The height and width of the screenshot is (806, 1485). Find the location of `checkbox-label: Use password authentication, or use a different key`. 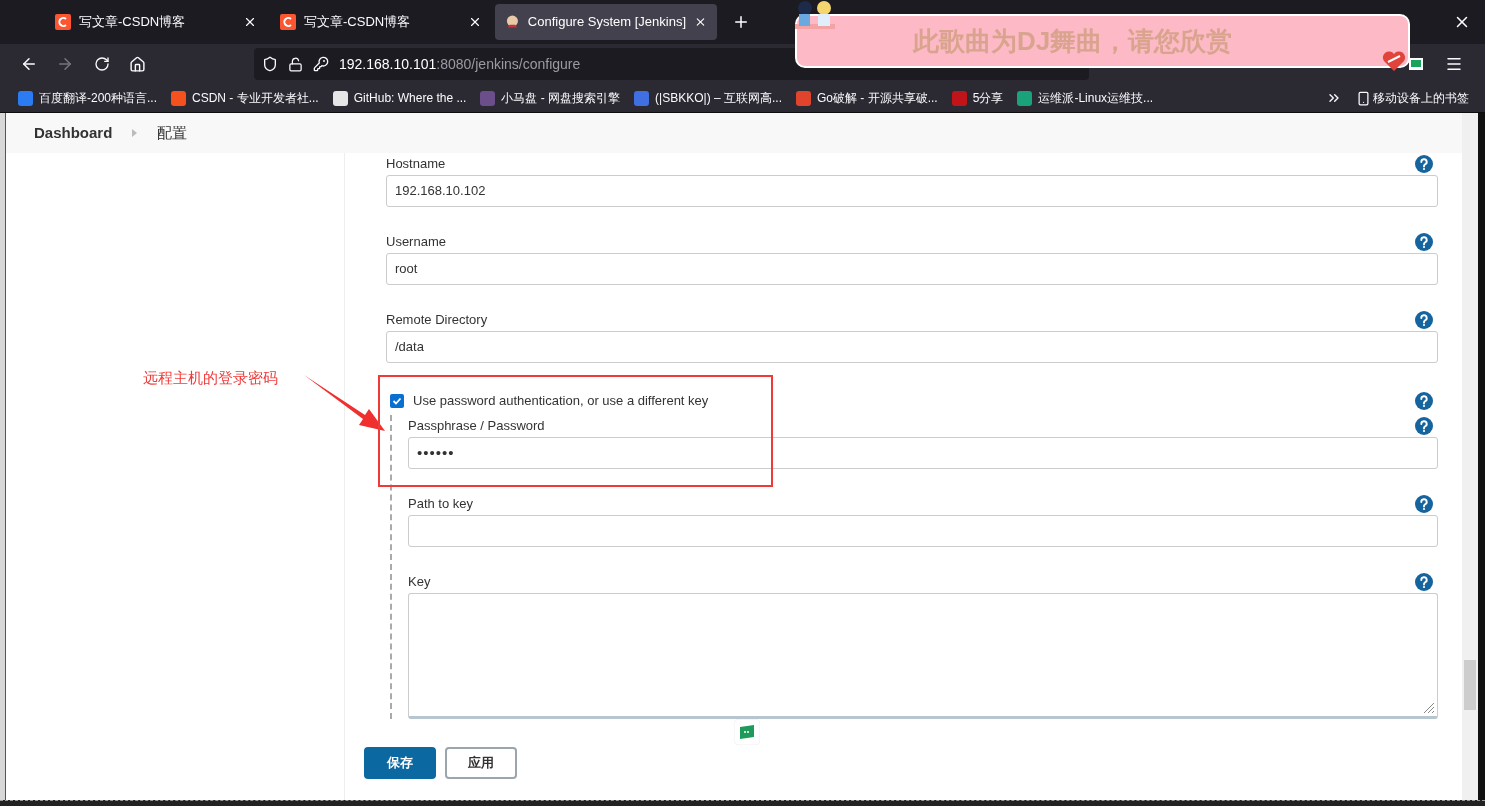

checkbox-label: Use password authentication, or use a different key is located at coordinates (561, 401).